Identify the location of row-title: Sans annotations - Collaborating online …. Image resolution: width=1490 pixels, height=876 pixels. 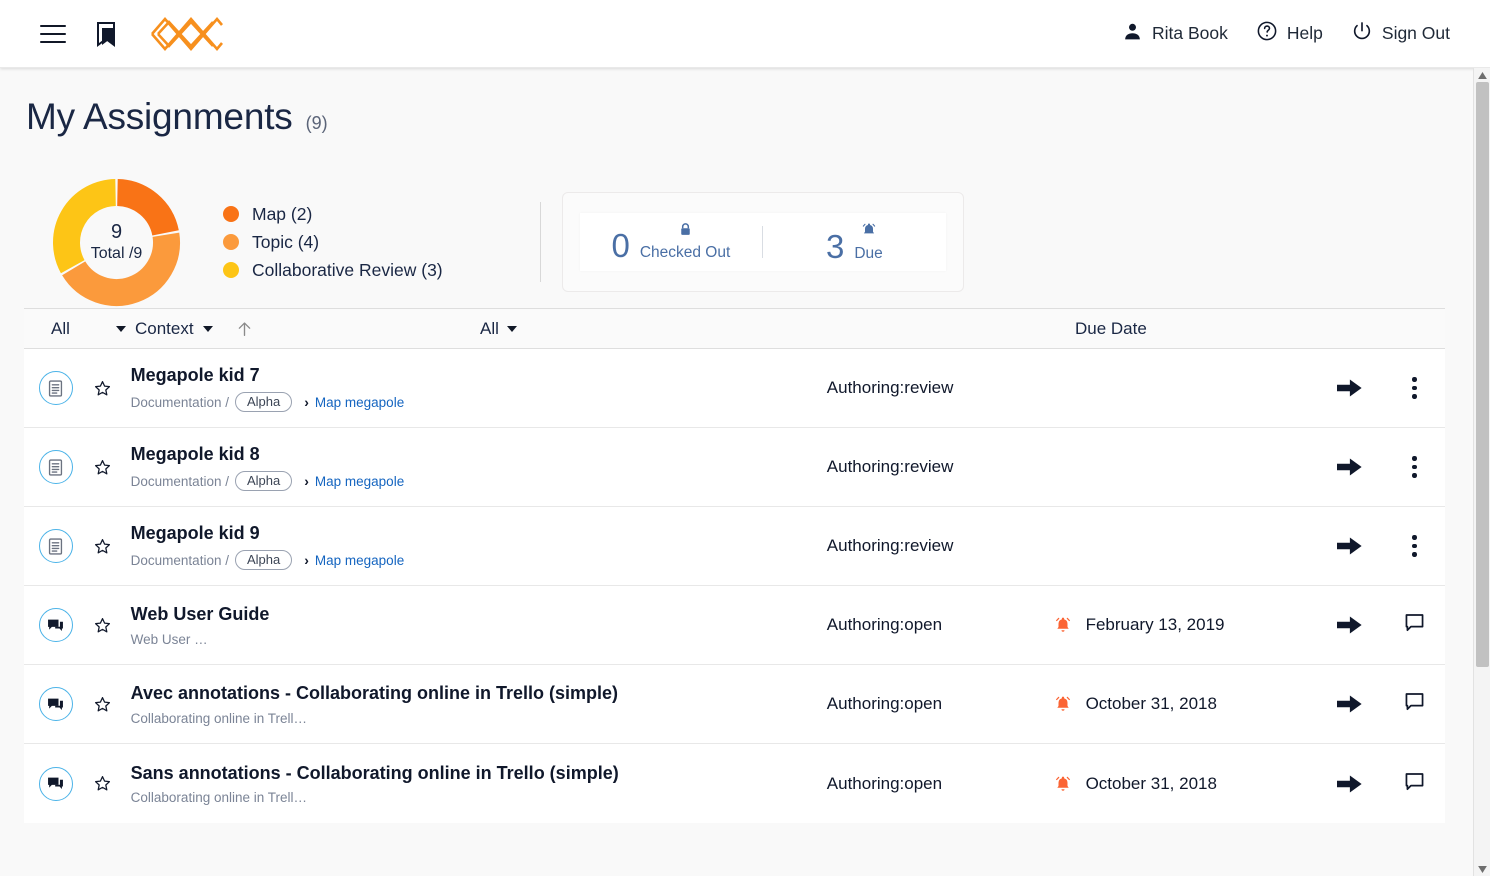
(479, 773).